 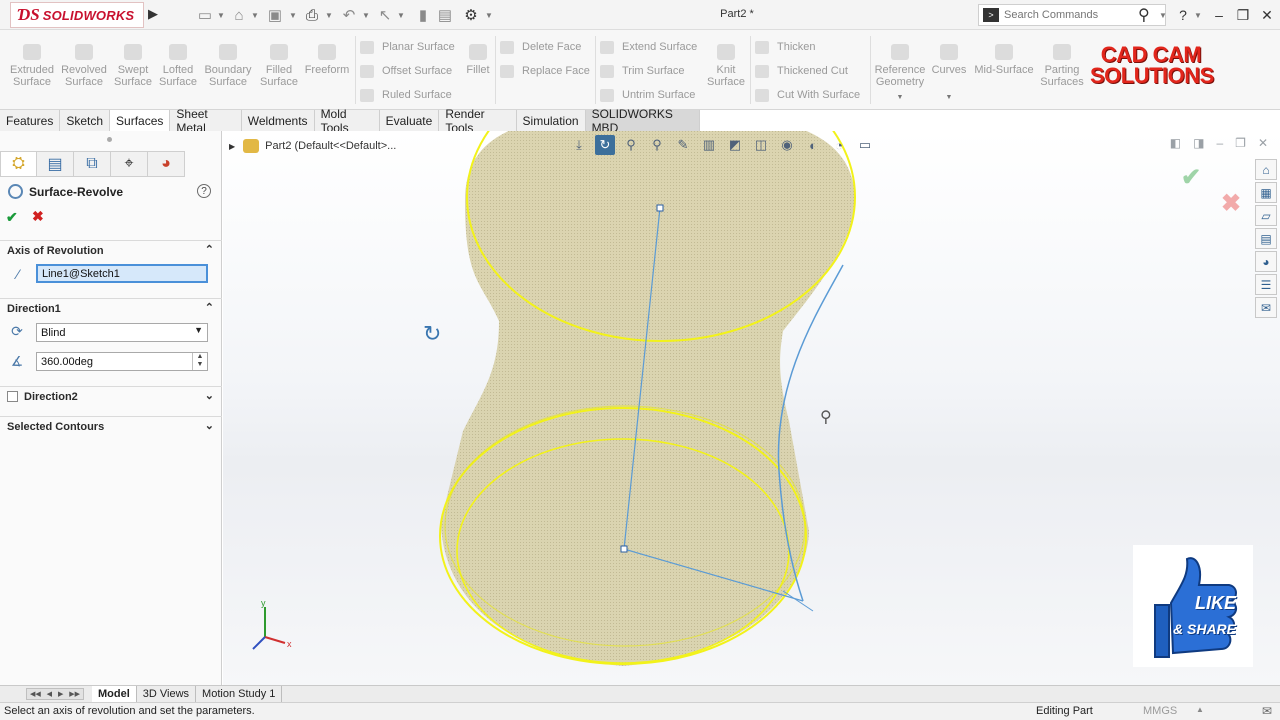 What do you see at coordinates (949, 98) in the screenshot?
I see `curves-dropdown-icon: ▼` at bounding box center [949, 98].